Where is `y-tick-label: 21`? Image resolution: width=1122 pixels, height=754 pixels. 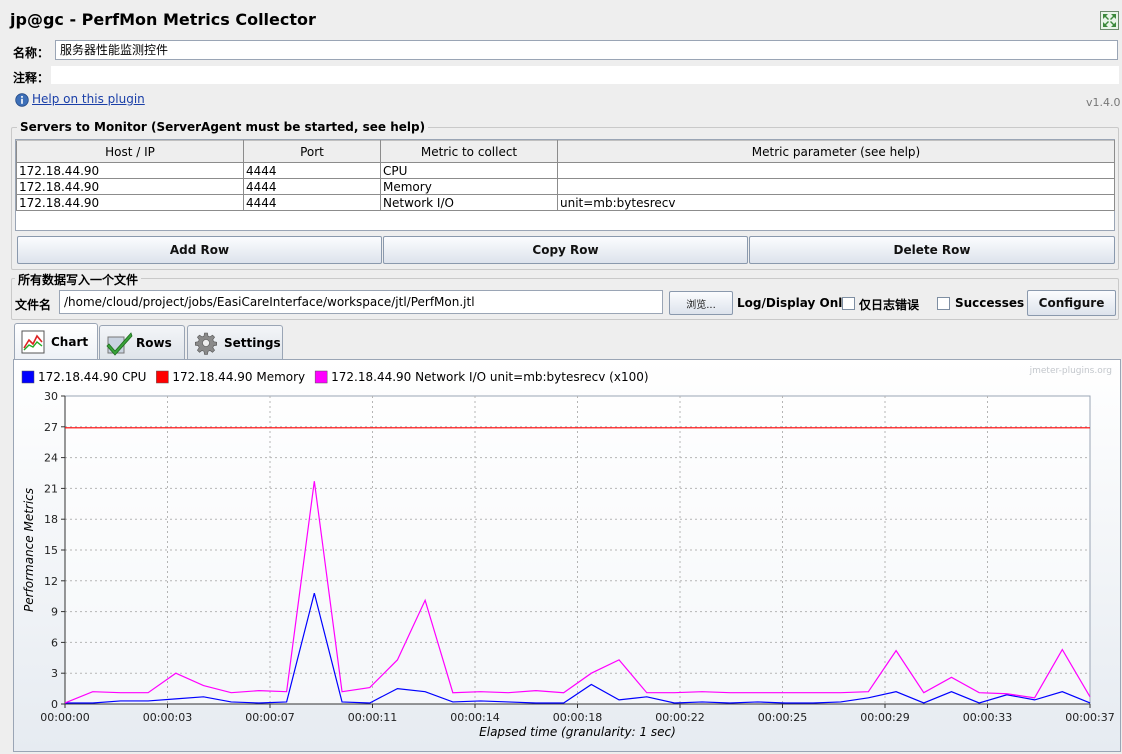
y-tick-label: 21 is located at coordinates (51, 488).